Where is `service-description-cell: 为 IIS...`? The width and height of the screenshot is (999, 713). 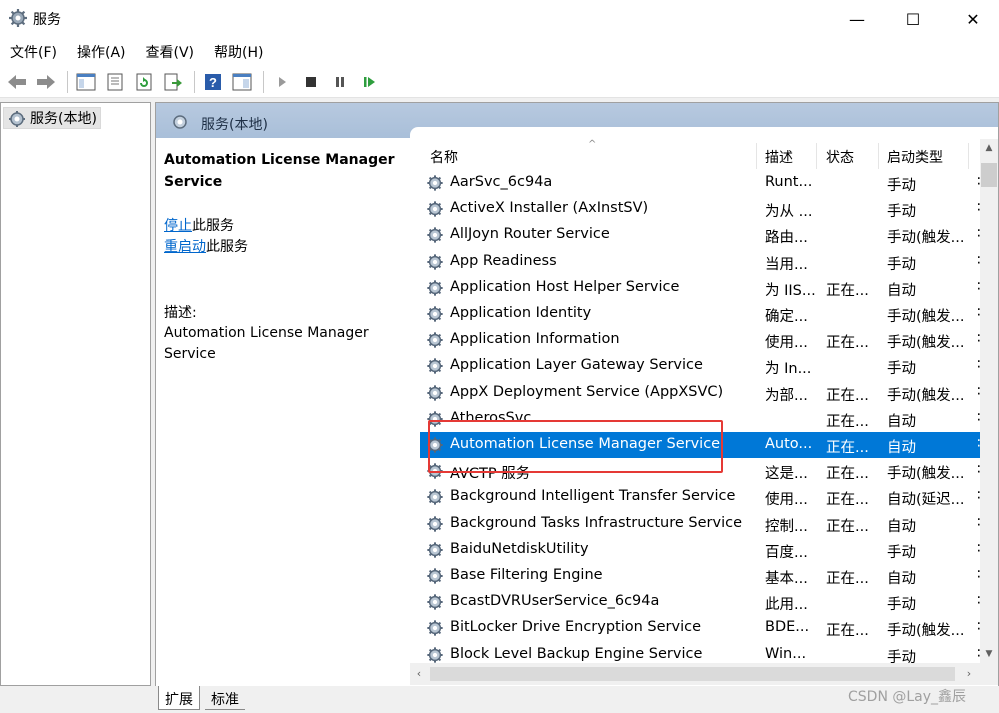
service-description-cell: 为 IIS... is located at coordinates (790, 290).